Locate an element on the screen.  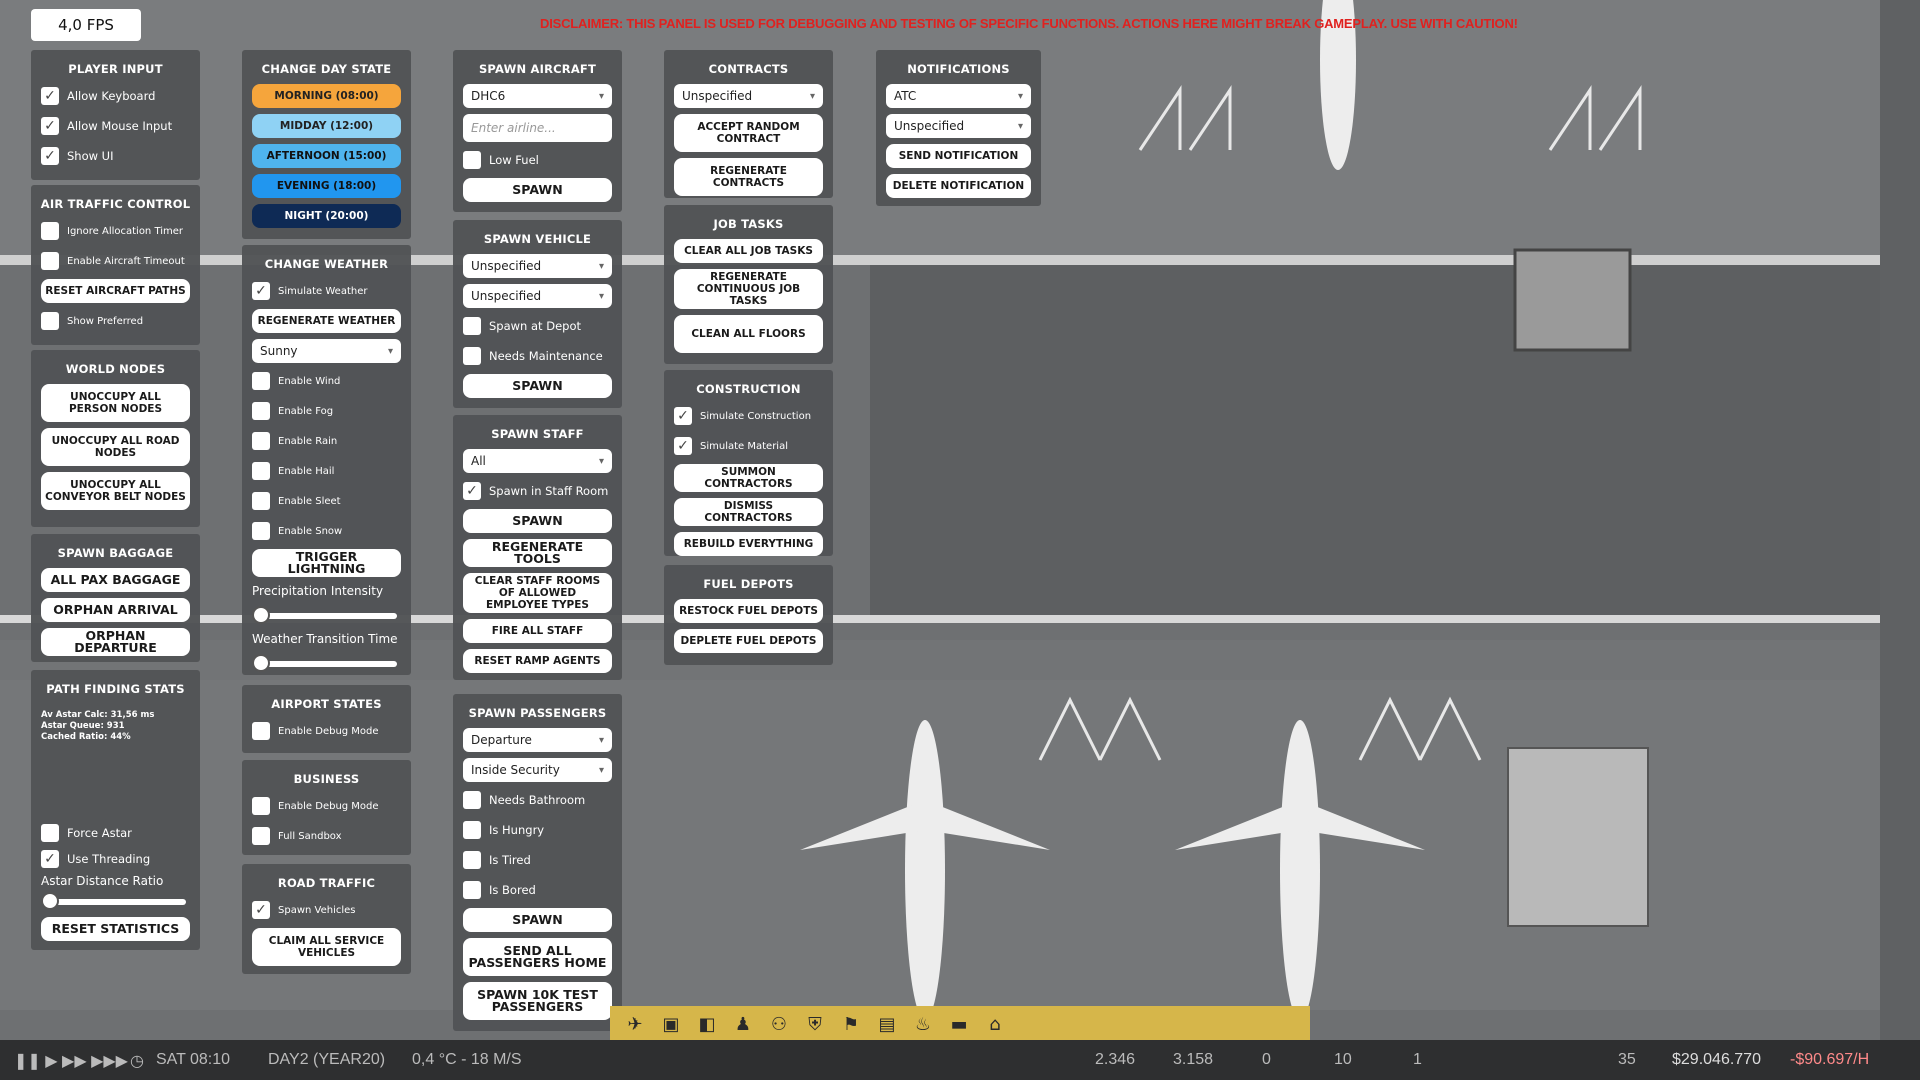
send-all-passengers-home-button: SEND ALL PASSENGERS HOME is located at coordinates (537, 957).